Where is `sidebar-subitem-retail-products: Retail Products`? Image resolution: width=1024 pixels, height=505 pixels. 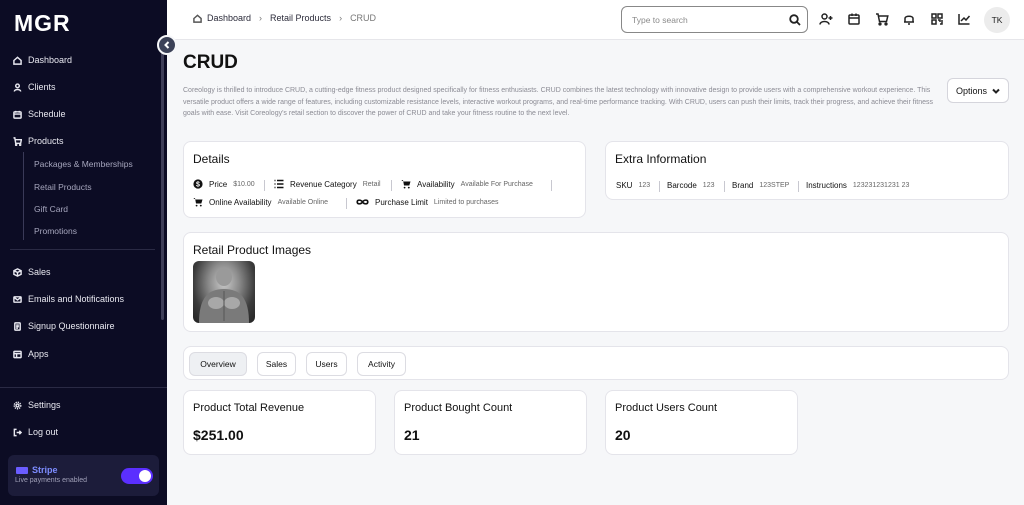 sidebar-subitem-retail-products: Retail Products is located at coordinates (63, 187).